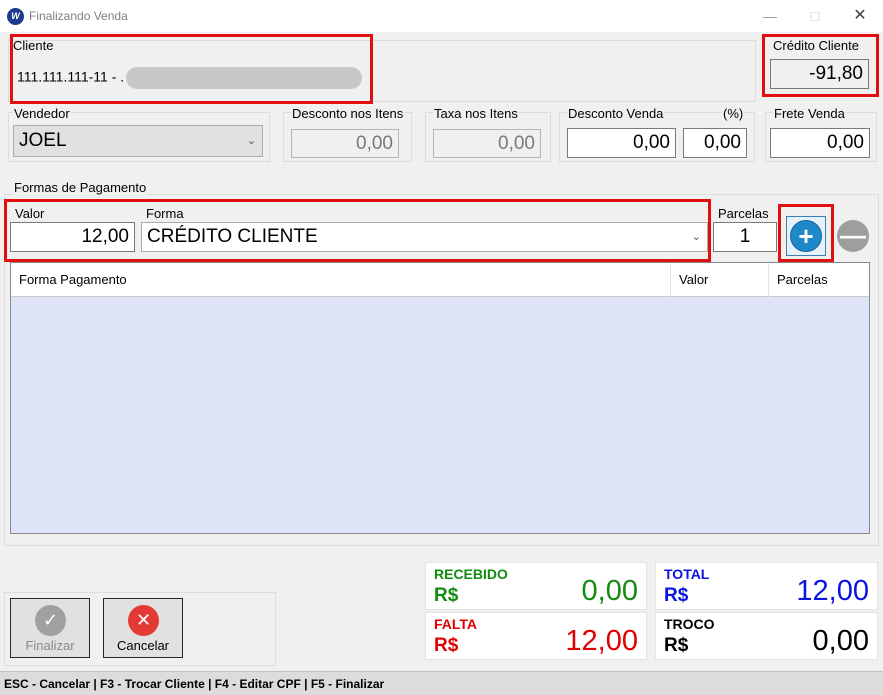  I want to click on desconto-pct-field: 0,00, so click(715, 143).